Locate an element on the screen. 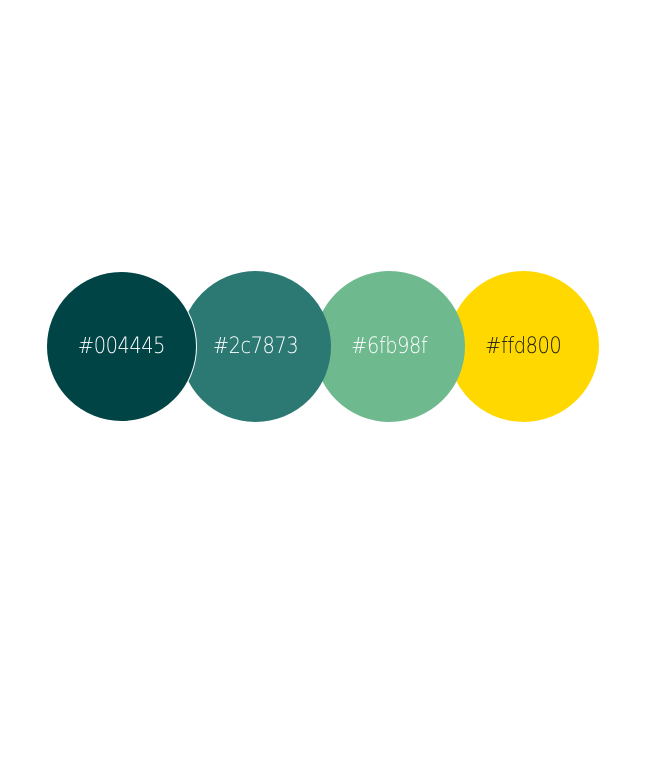 The height and width of the screenshot is (780, 647). swatch-hex-label: #2c7873 is located at coordinates (255, 346).